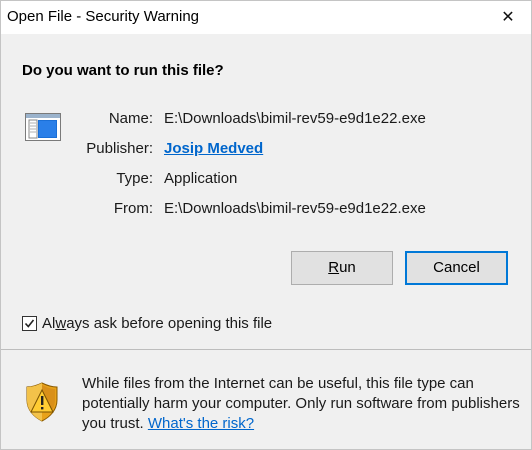 Image resolution: width=532 pixels, height=450 pixels. What do you see at coordinates (103, 16) in the screenshot?
I see `window-title: Open File - Security Warning` at bounding box center [103, 16].